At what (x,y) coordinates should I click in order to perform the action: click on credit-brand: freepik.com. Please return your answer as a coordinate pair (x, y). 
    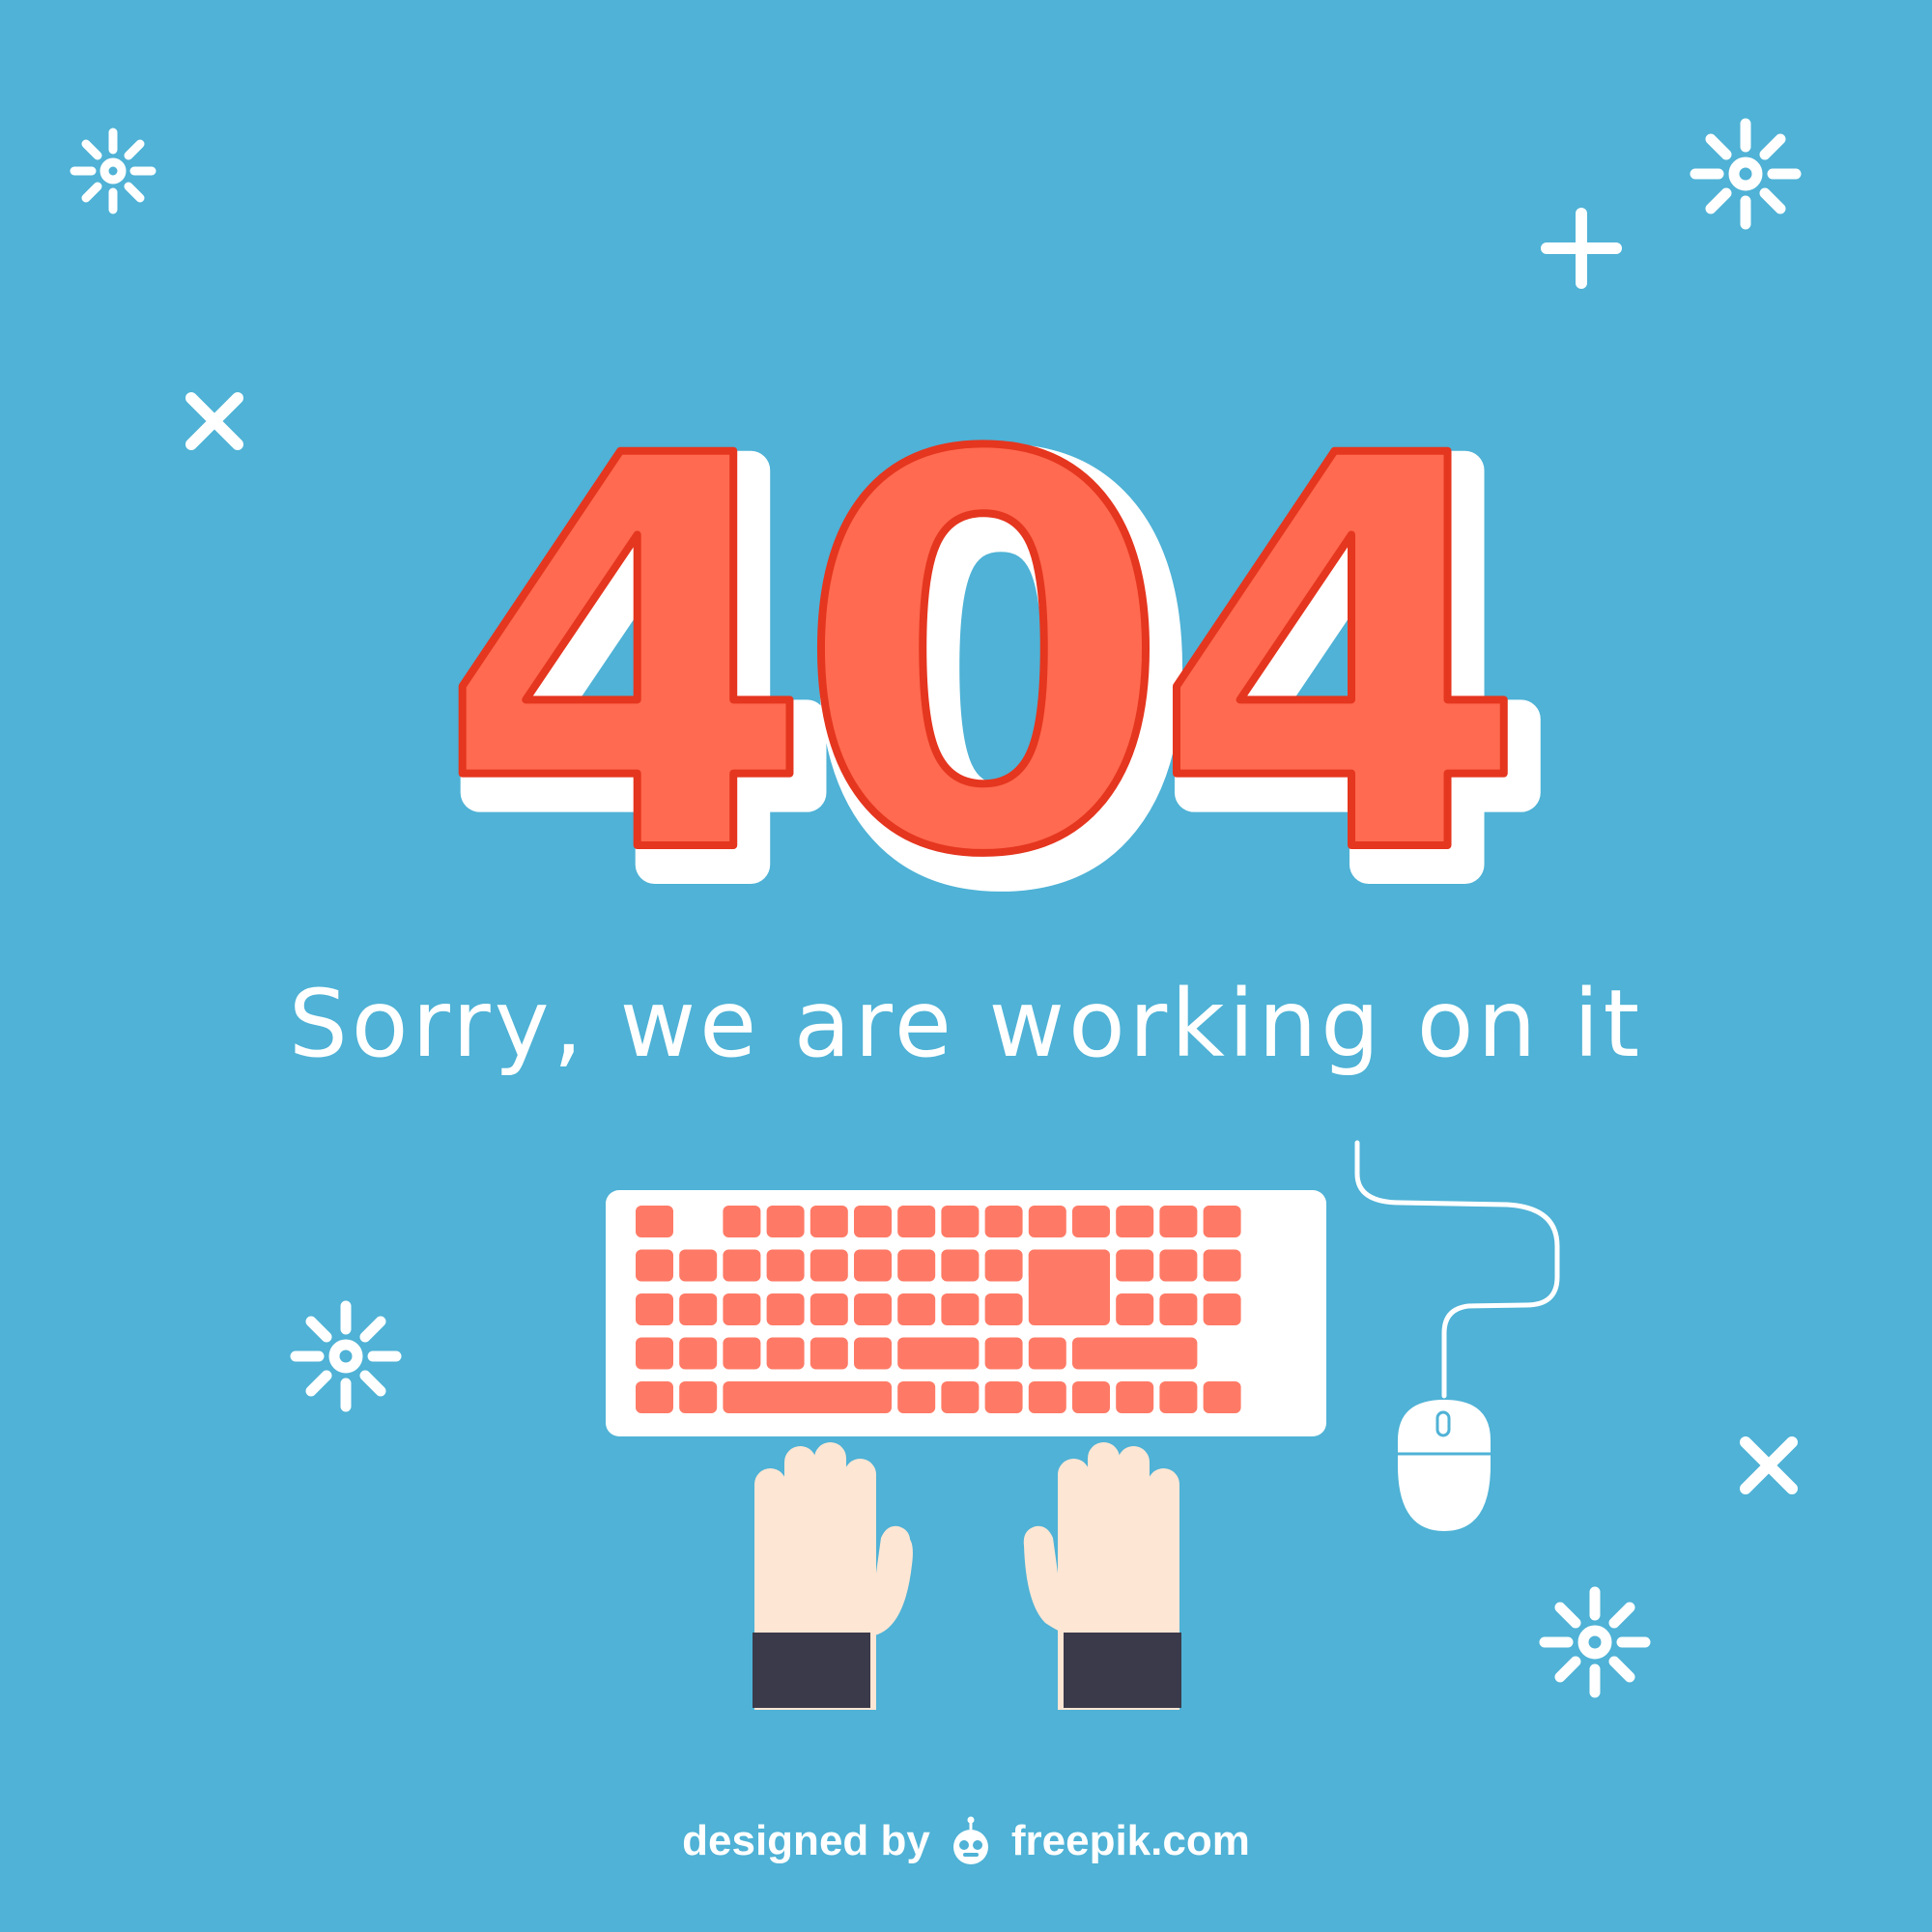
    Looking at the image, I should click on (1130, 1841).